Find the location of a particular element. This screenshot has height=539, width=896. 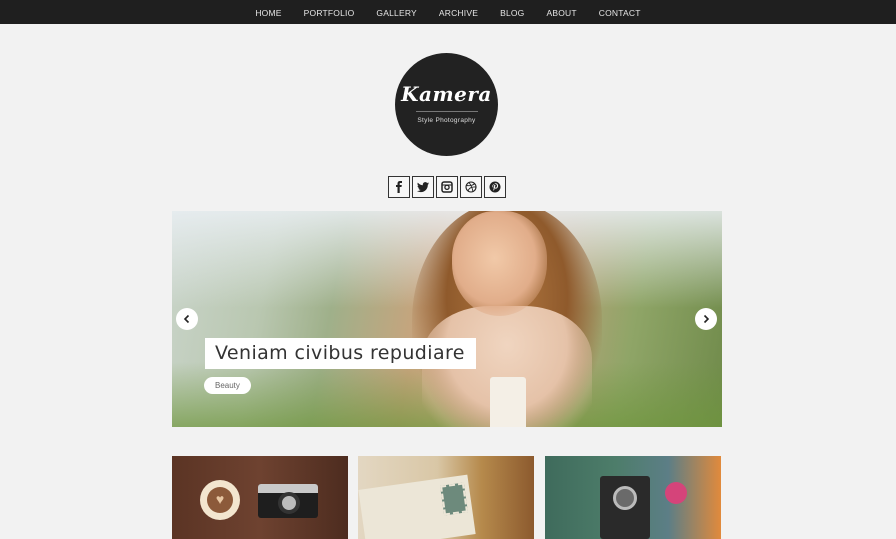

site-logo: Kamera Style Photography is located at coordinates (446, 104).